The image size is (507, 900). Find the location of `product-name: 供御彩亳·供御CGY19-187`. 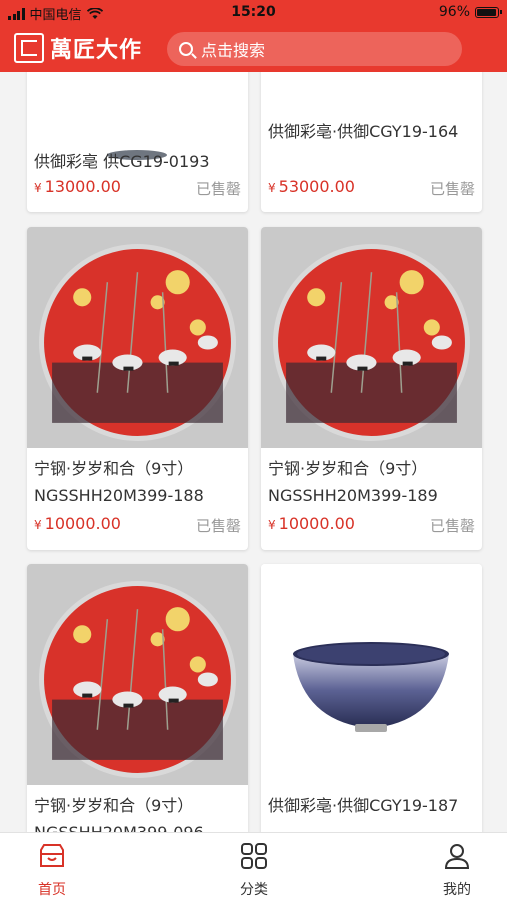

product-name: 供御彩亳·供御CGY19-187 is located at coordinates (363, 805).